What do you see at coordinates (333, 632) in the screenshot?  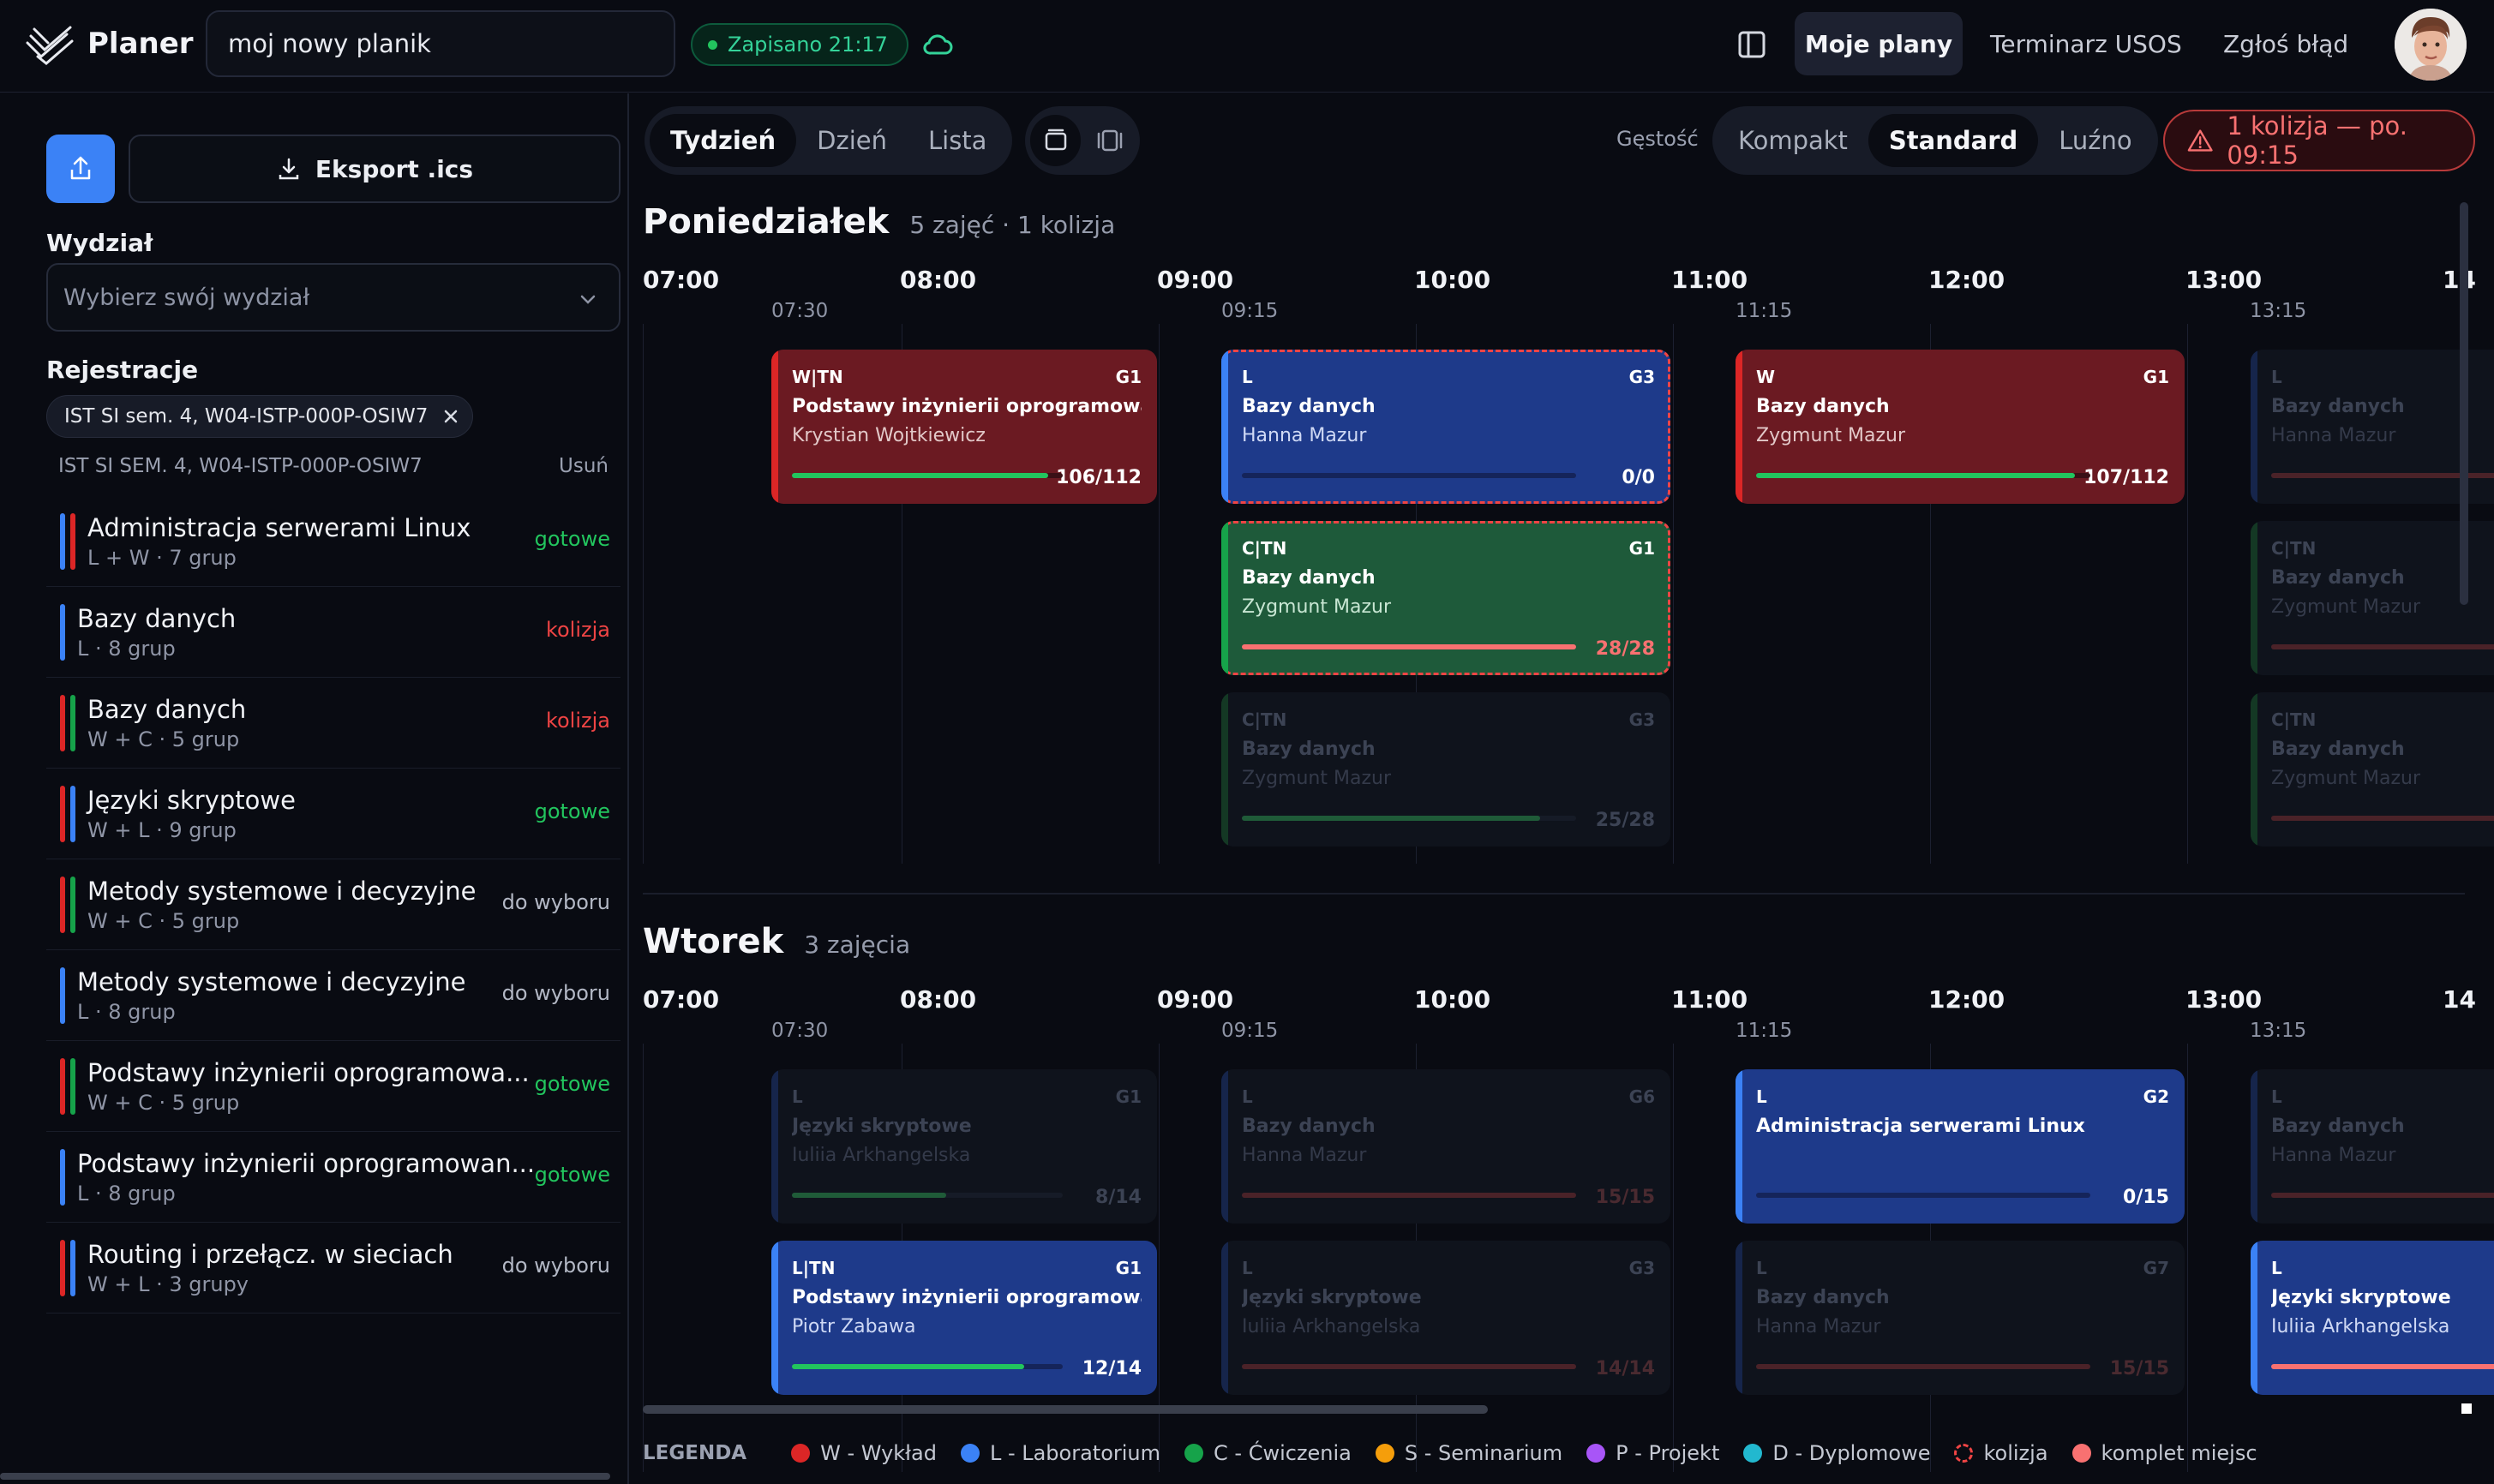 I see `course-item: Bazy danych L · 8 grup kolizja` at bounding box center [333, 632].